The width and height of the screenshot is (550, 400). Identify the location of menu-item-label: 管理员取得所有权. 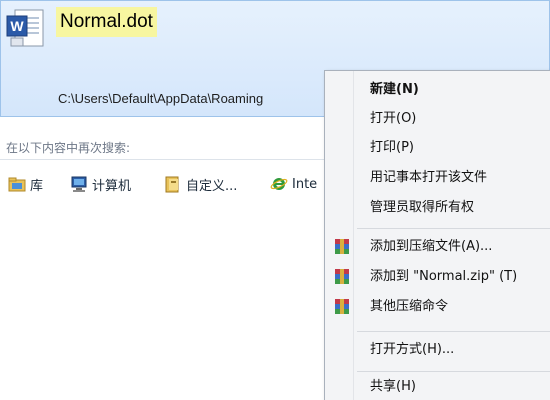
(422, 207).